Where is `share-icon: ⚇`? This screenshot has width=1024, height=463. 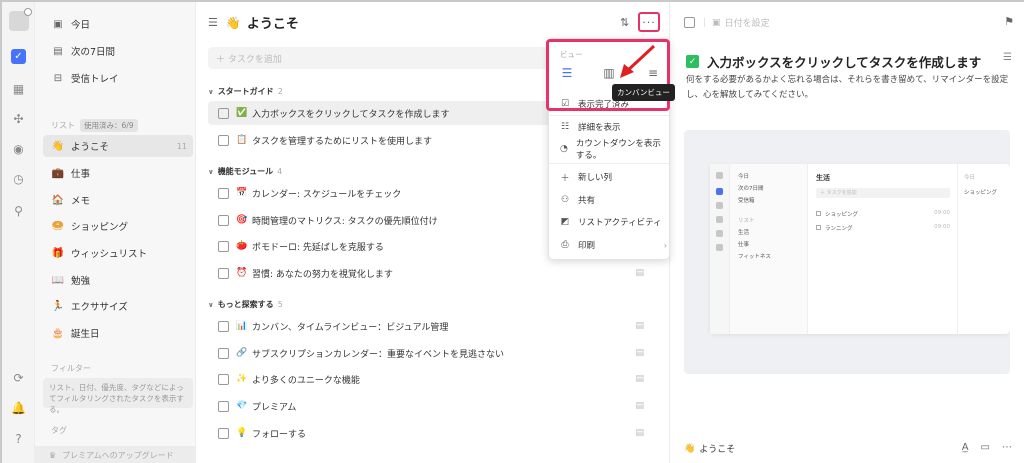
share-icon: ⚇ is located at coordinates (565, 200).